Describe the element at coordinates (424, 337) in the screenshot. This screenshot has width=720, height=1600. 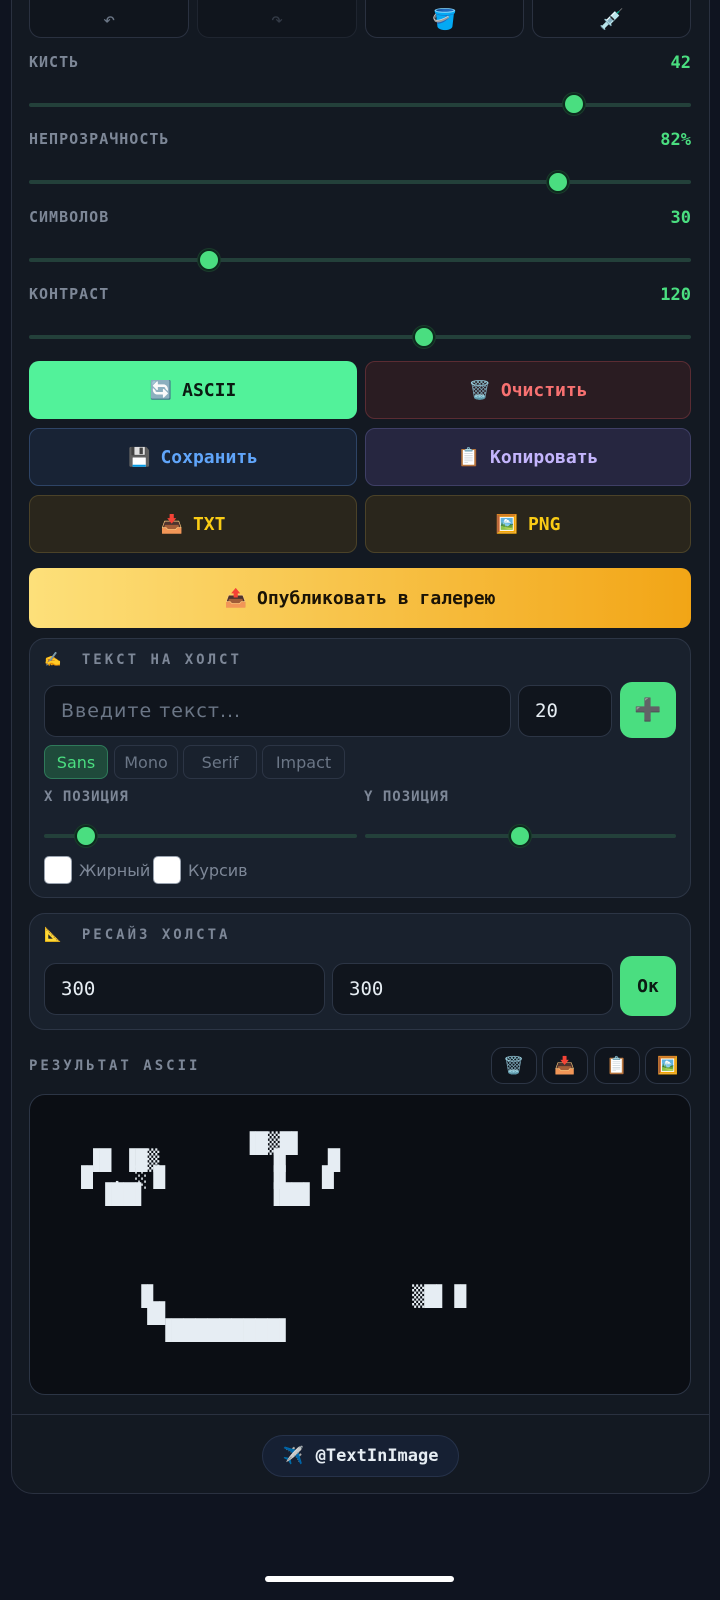
I see `contrast-slider-thumb` at that location.